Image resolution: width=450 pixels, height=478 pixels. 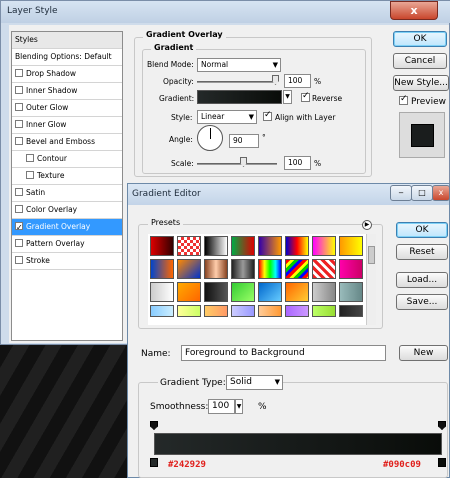 I want to click on angle-label: Angle:, so click(x=181, y=139).